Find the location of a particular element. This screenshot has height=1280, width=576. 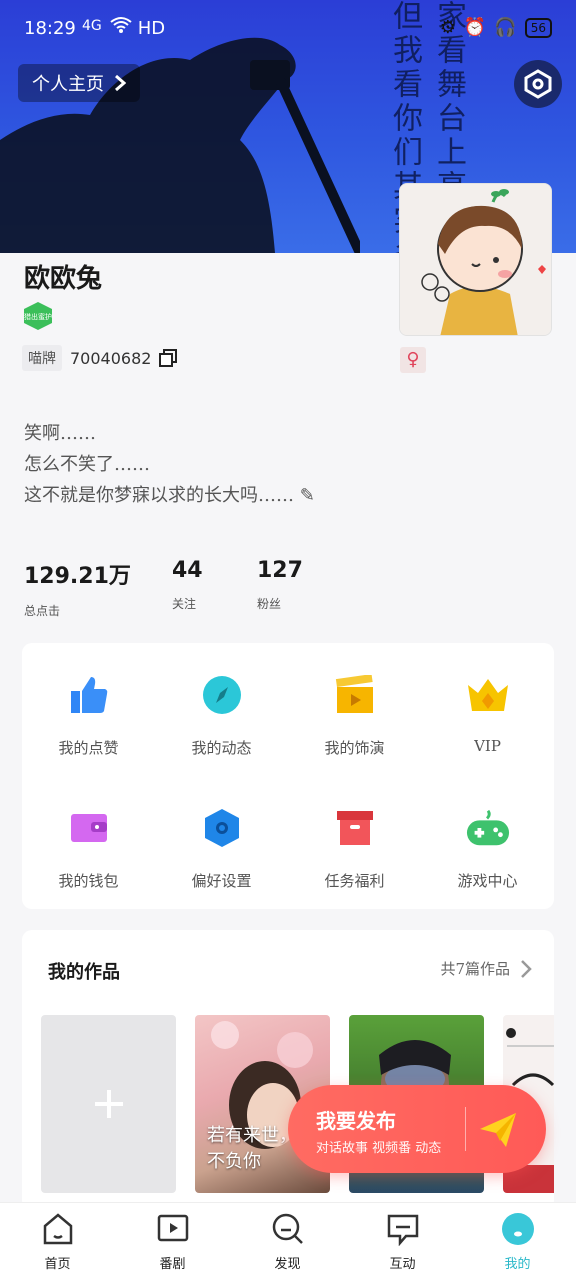

gamepad-icon is located at coordinates (488, 828).